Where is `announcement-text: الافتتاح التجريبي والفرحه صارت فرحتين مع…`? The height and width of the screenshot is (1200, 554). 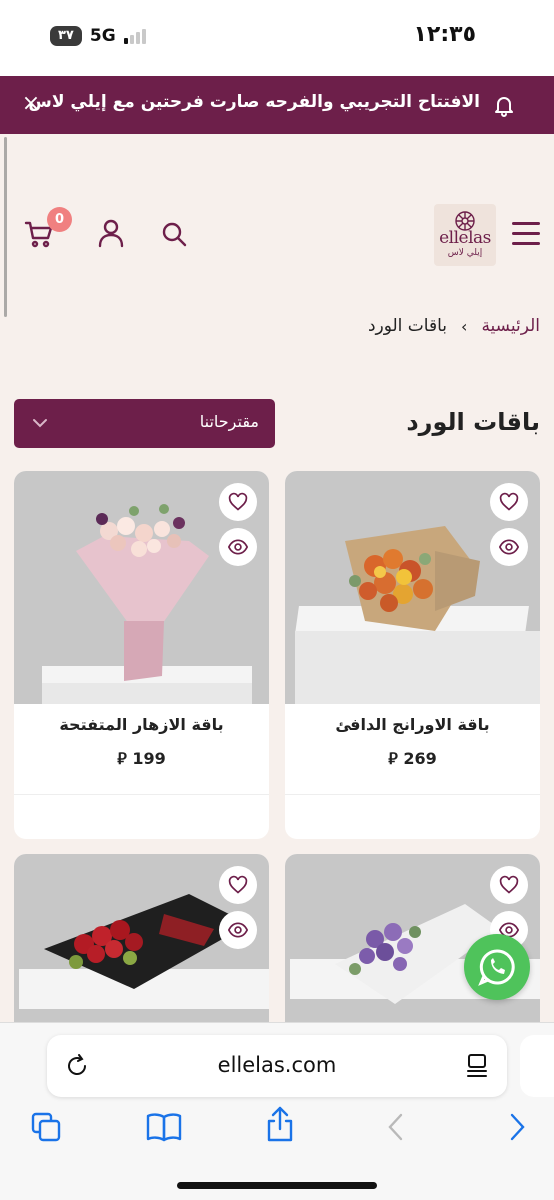
announcement-text: الافتتاح التجريبي والفرحه صارت فرحتين مع… is located at coordinates (254, 102).